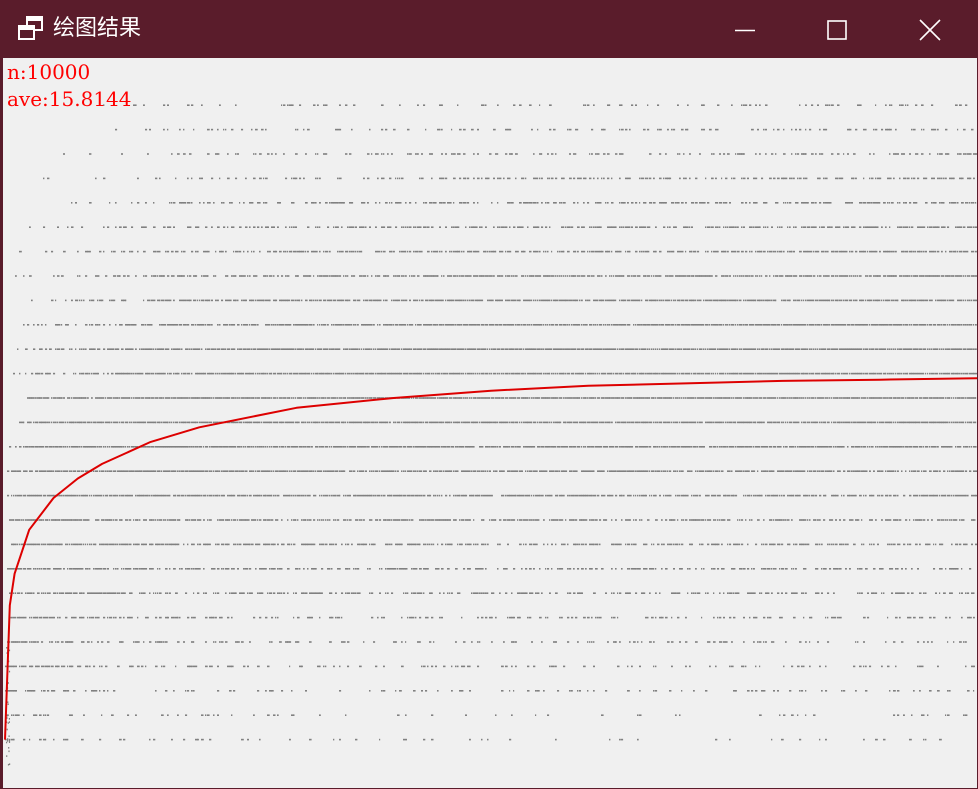  I want to click on minimize-button, so click(745, 29).